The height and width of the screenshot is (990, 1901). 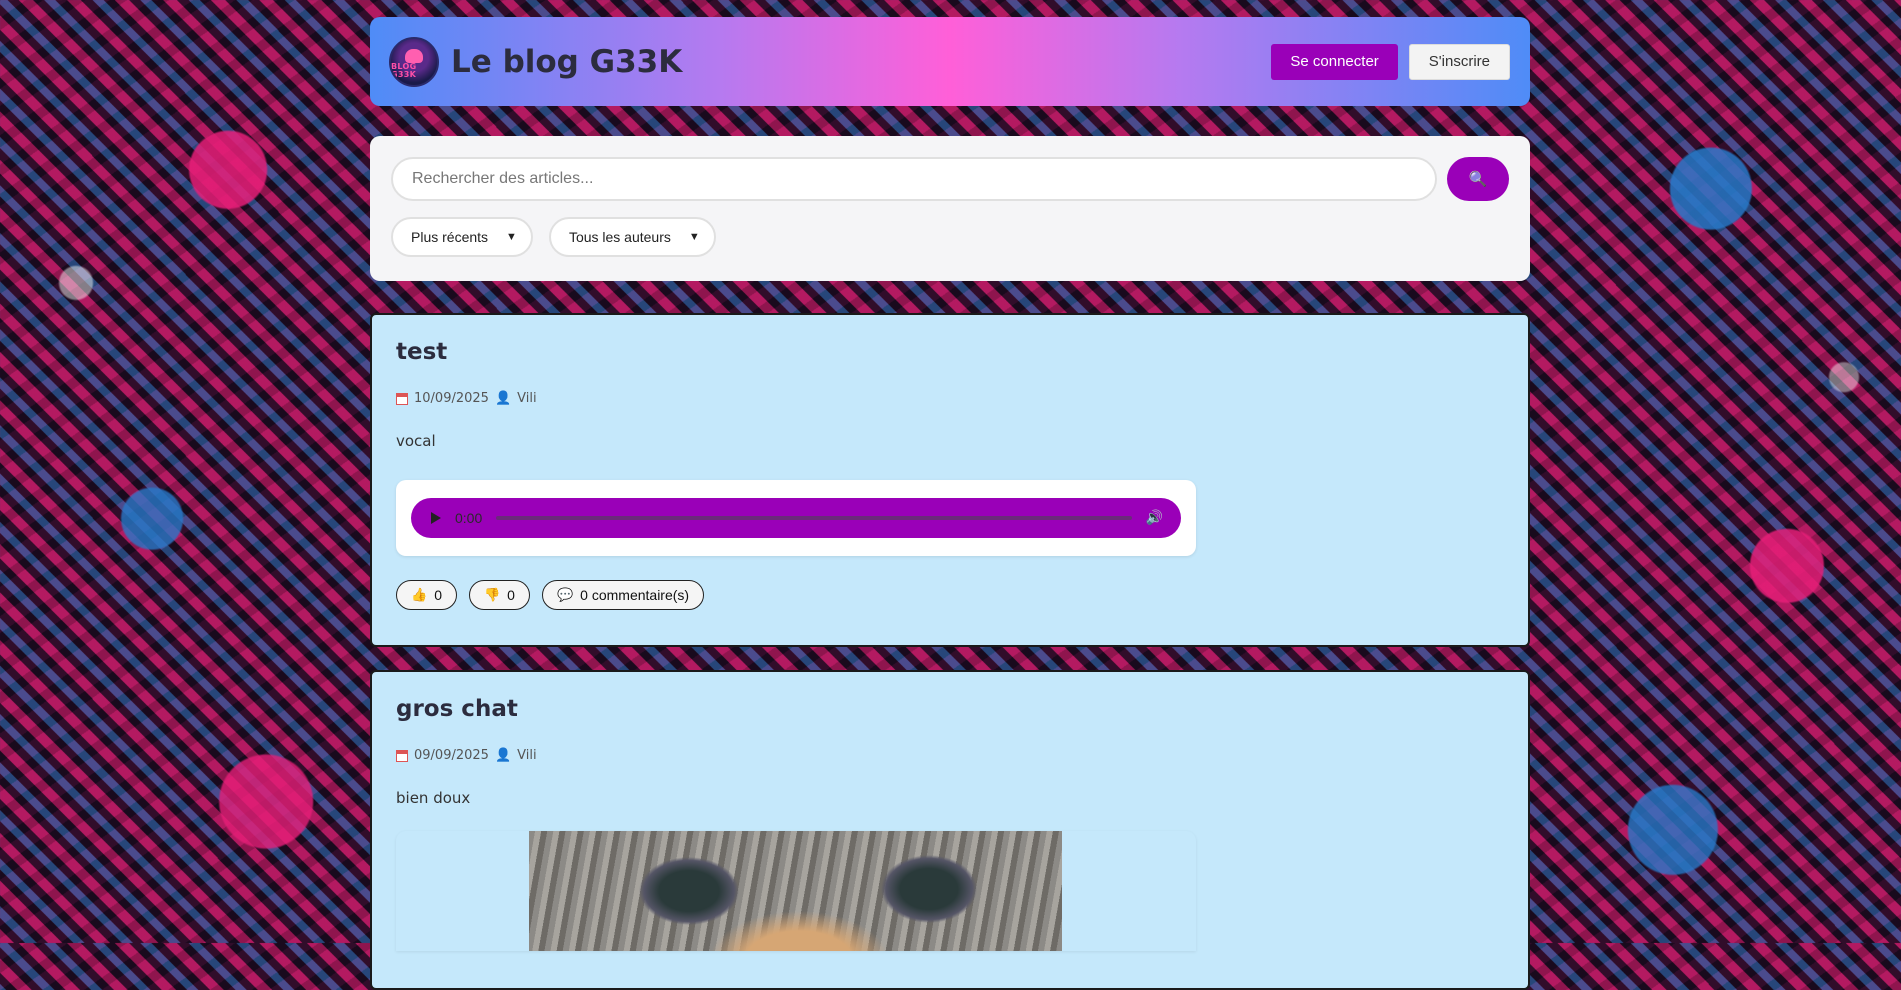 I want to click on logo-face-icon, so click(x=414, y=55).